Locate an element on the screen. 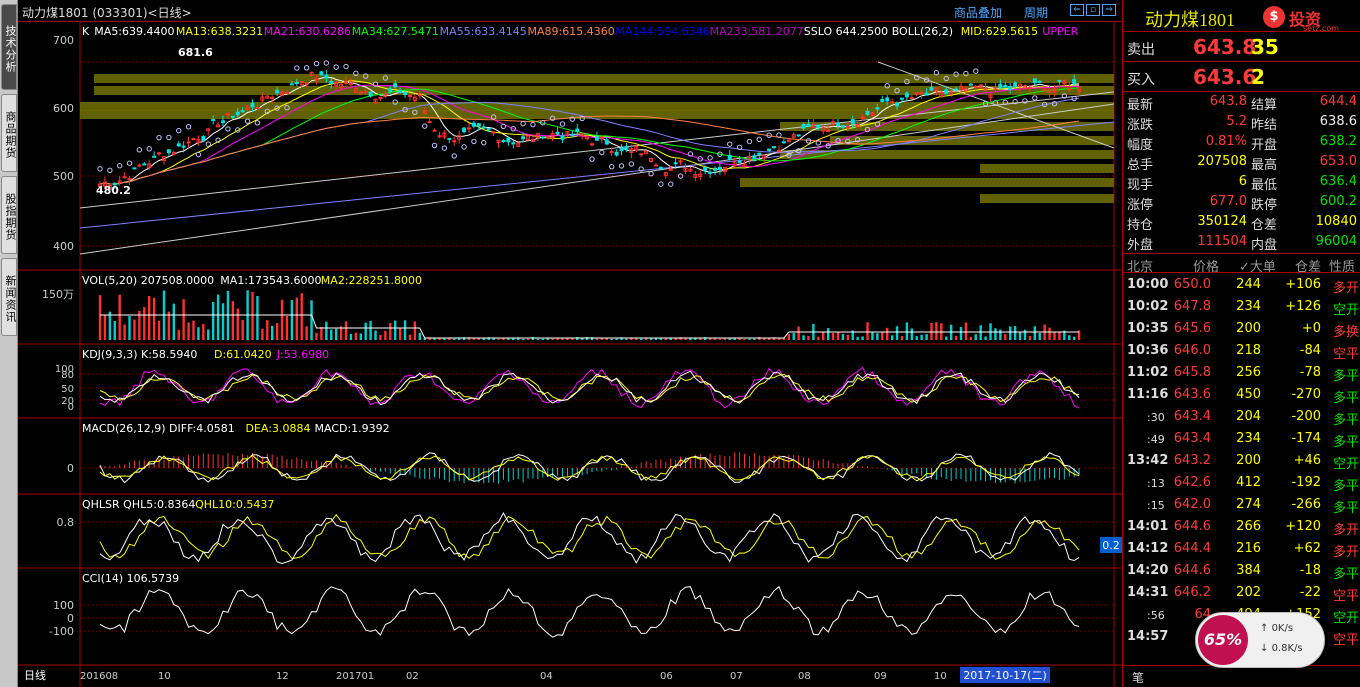 Image resolution: width=1360 pixels, height=687 pixels. trade-col-bigorder: ✓大单 is located at coordinates (1257, 265).